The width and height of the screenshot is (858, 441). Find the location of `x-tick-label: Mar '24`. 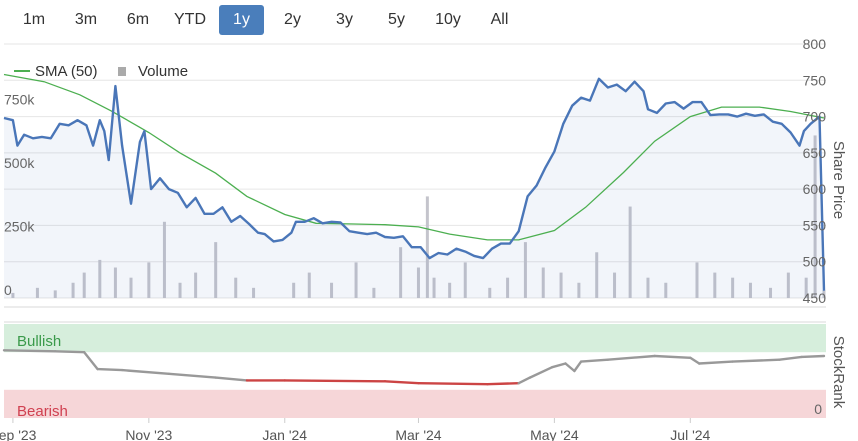

x-tick-label: Mar '24 is located at coordinates (418, 434).